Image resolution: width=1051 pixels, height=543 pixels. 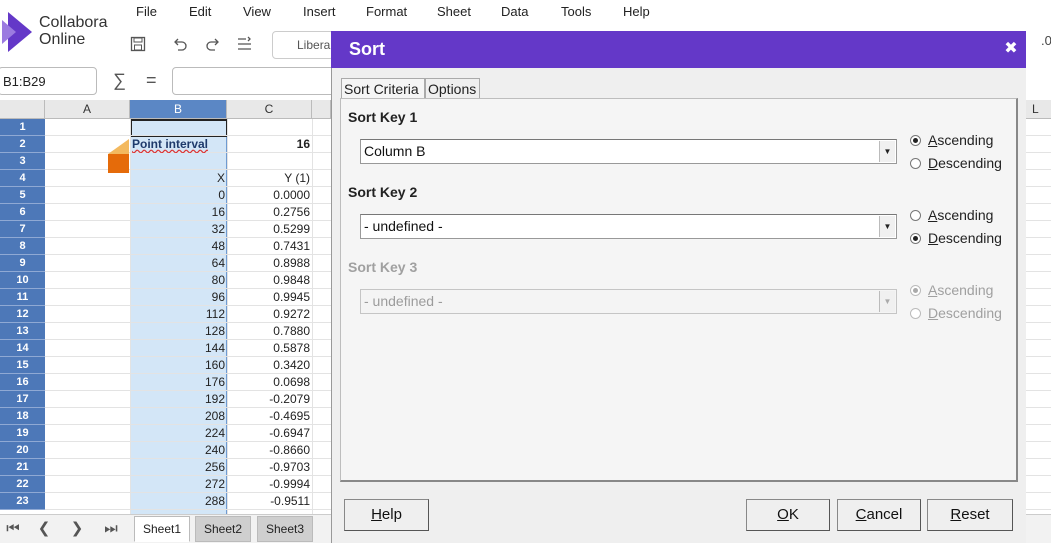 What do you see at coordinates (951, 215) in the screenshot?
I see `sort-key-2-ascending: Ascending` at bounding box center [951, 215].